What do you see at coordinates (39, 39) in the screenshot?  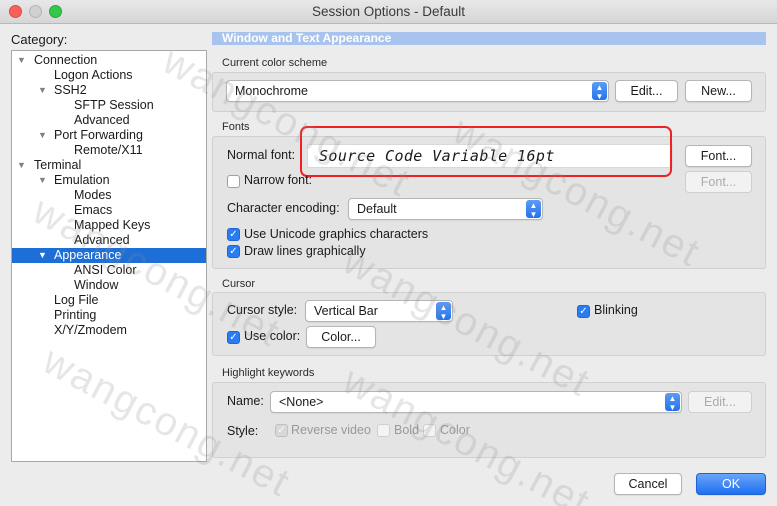 I see `category-label: Category:` at bounding box center [39, 39].